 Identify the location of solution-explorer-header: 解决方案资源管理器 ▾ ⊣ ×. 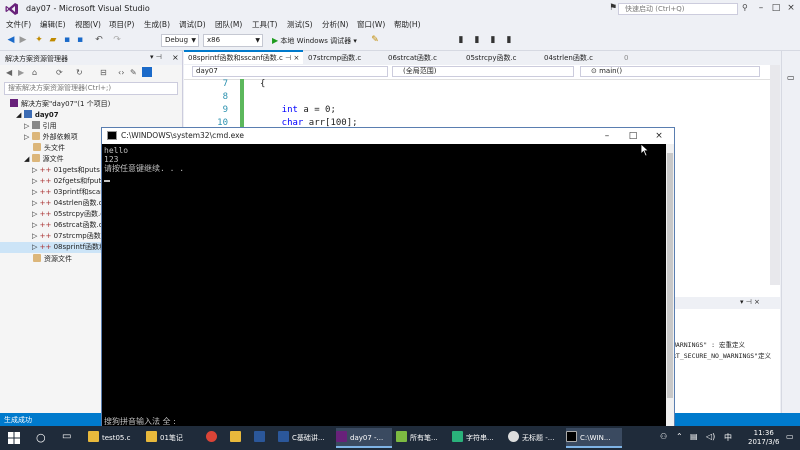
(91, 58).